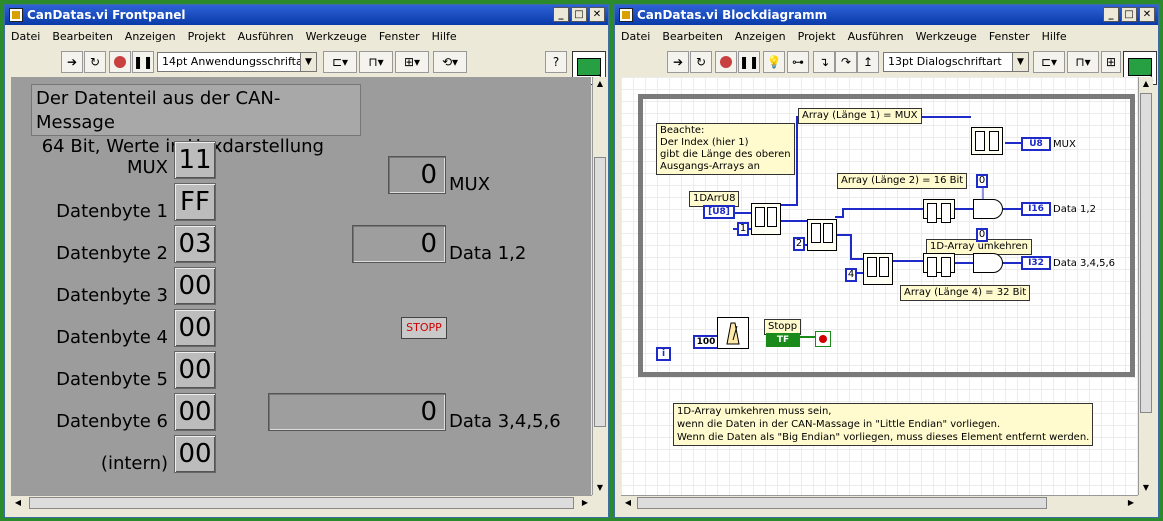 This screenshot has width=1163, height=521. I want to click on const-index-4: 4, so click(851, 275).